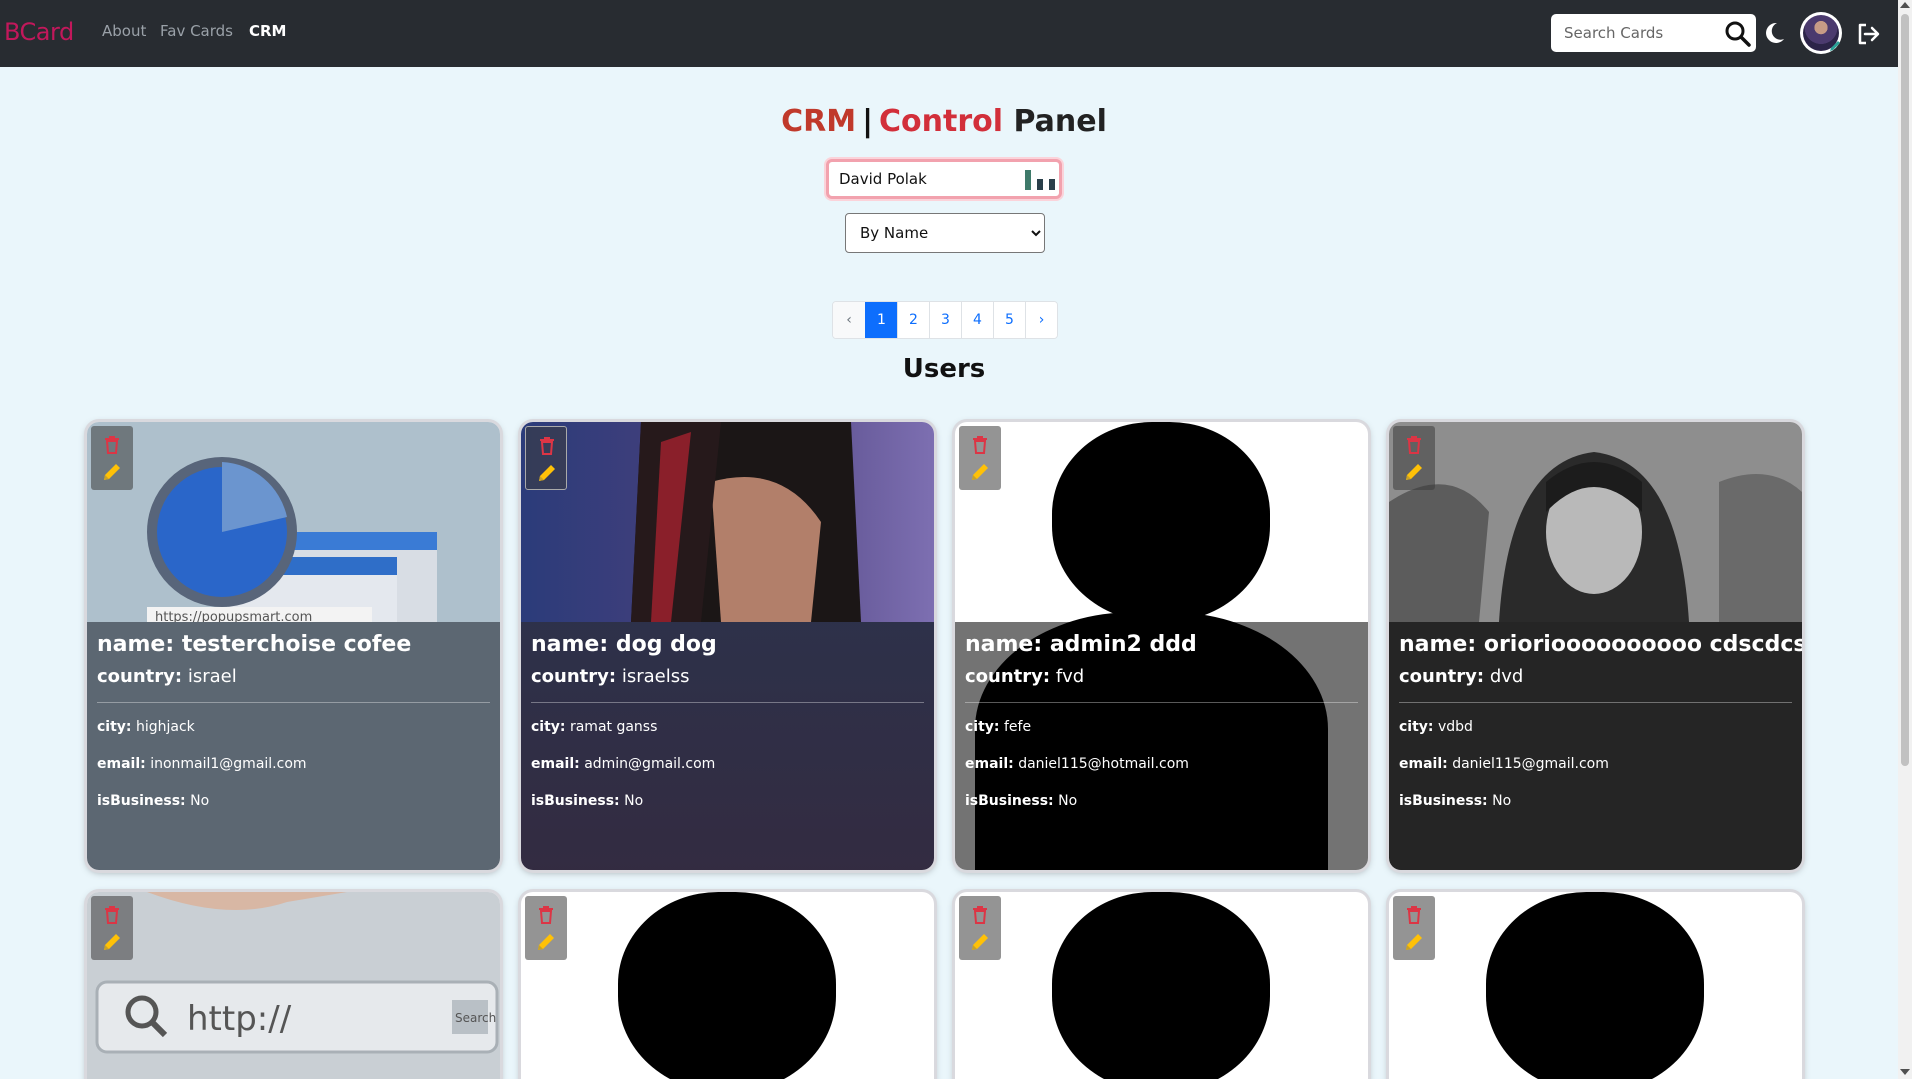  Describe the element at coordinates (623, 764) in the screenshot. I see `card-email: email: admin@gmail.com` at that location.